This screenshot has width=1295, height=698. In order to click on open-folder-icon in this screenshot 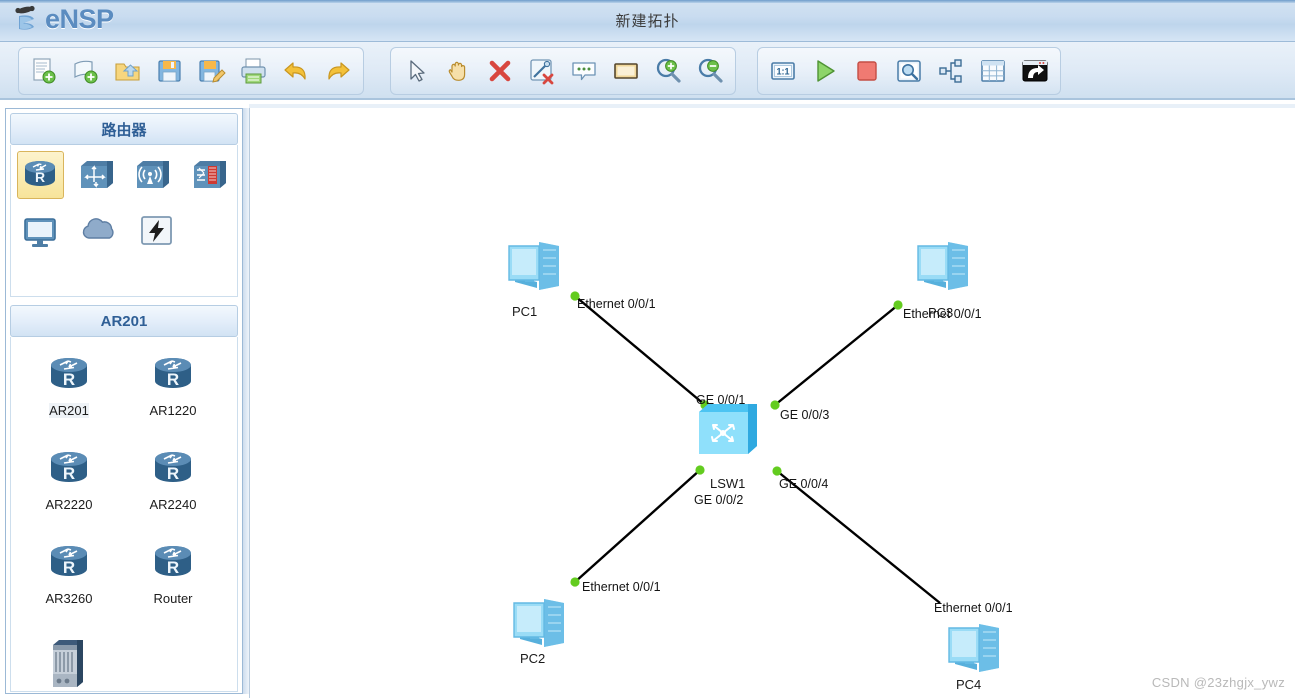, I will do `click(128, 71)`.